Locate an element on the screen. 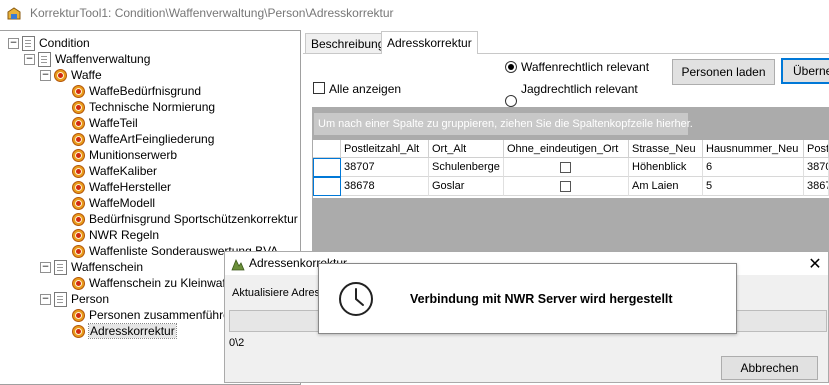 This screenshot has height=385, width=829. tree-node-person: − Person is located at coordinates (74, 299).